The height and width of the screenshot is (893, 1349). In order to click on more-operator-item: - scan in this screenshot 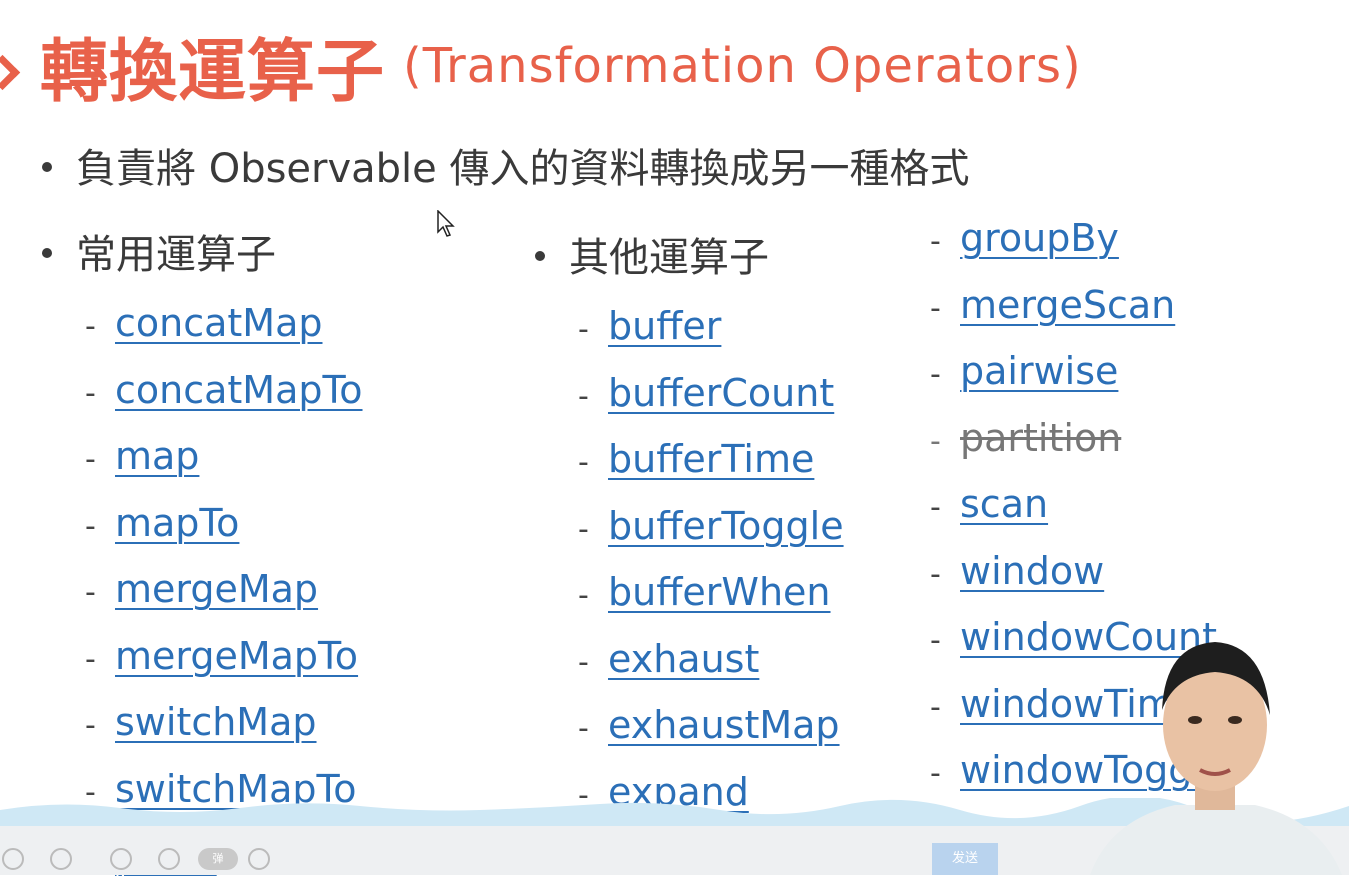, I will do `click(1078, 504)`.